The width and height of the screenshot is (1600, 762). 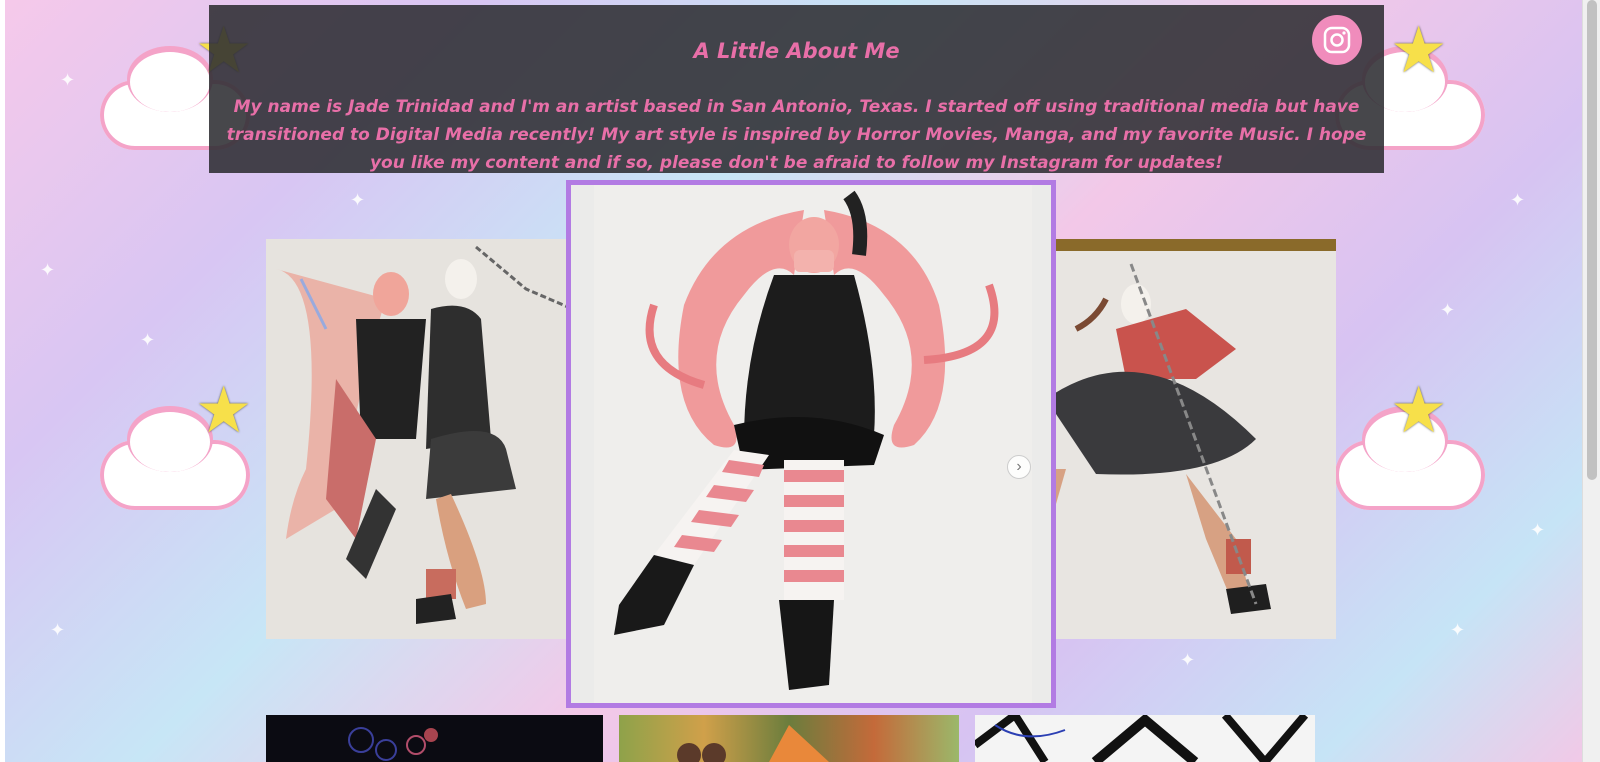 I want to click on scrollbar-thumb, so click(x=1592, y=240).